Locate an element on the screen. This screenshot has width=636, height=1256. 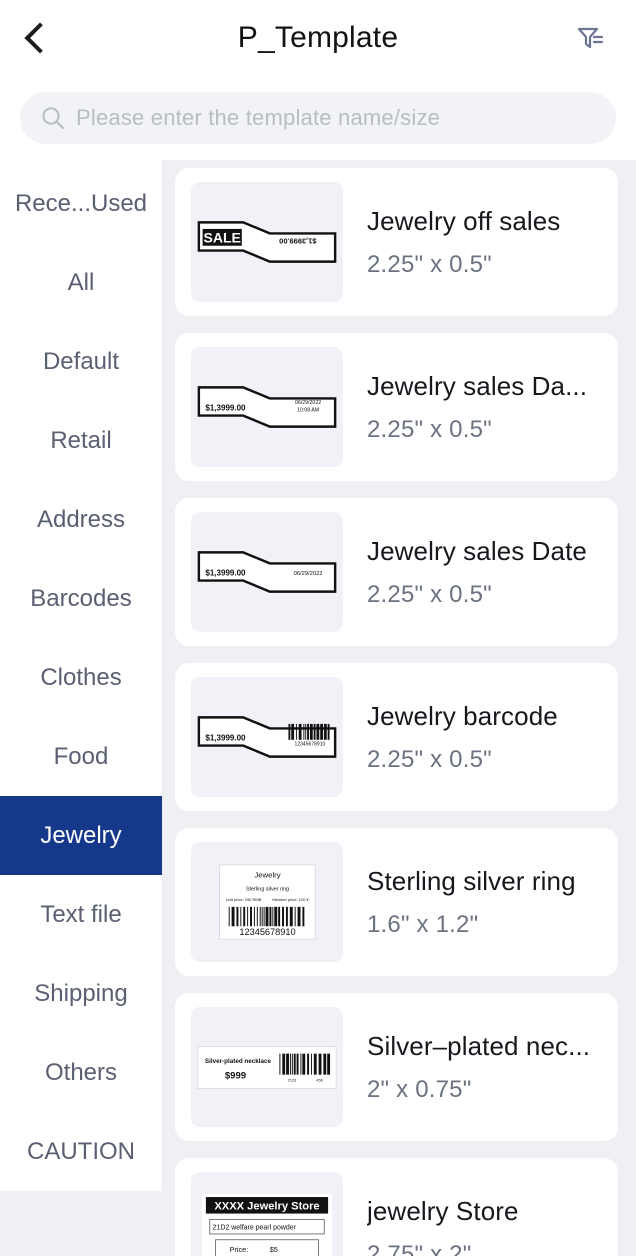
template-meta: Jewelry sales Date 2.25" x 0.5" is located at coordinates (480, 572).